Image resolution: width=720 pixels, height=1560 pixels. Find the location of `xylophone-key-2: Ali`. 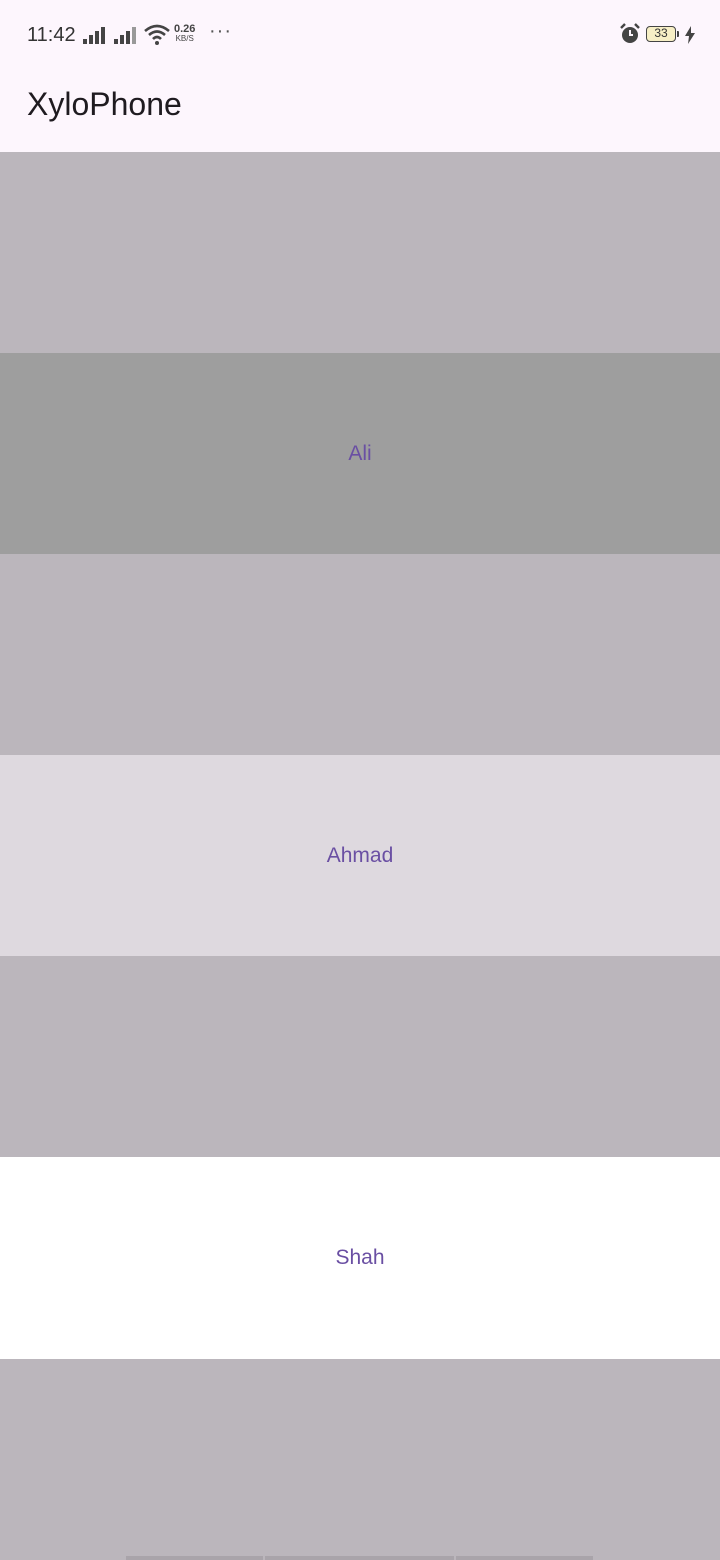

xylophone-key-2: Ali is located at coordinates (360, 453).